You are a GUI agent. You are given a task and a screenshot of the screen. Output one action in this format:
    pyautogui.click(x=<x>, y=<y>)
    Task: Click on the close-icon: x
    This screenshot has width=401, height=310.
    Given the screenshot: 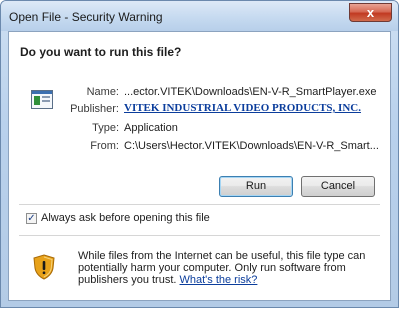 What is the action you would take?
    pyautogui.click(x=370, y=12)
    